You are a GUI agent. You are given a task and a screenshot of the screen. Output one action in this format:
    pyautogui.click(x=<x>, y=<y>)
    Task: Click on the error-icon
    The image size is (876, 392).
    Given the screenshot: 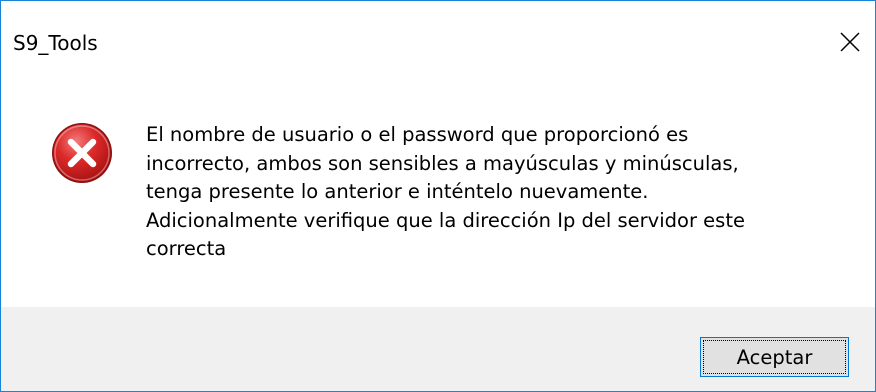 What is the action you would take?
    pyautogui.click(x=82, y=153)
    